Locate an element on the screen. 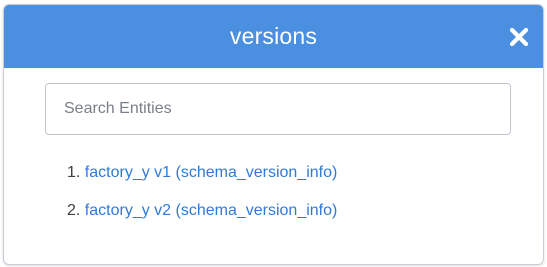 The image size is (547, 267). close-button is located at coordinates (519, 37).